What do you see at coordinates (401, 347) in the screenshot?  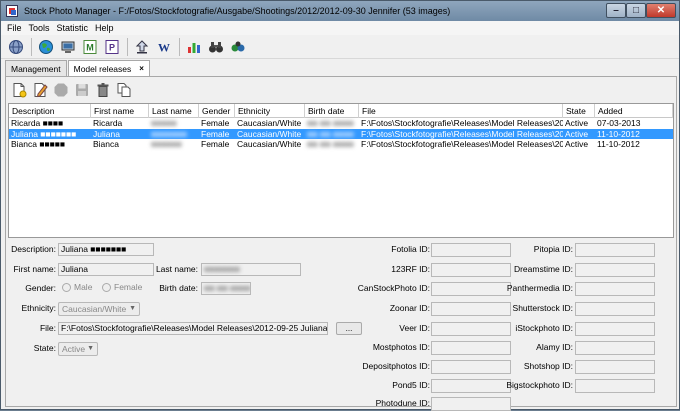 I see `mostphotos-id-label: Mostphotos ID:` at bounding box center [401, 347].